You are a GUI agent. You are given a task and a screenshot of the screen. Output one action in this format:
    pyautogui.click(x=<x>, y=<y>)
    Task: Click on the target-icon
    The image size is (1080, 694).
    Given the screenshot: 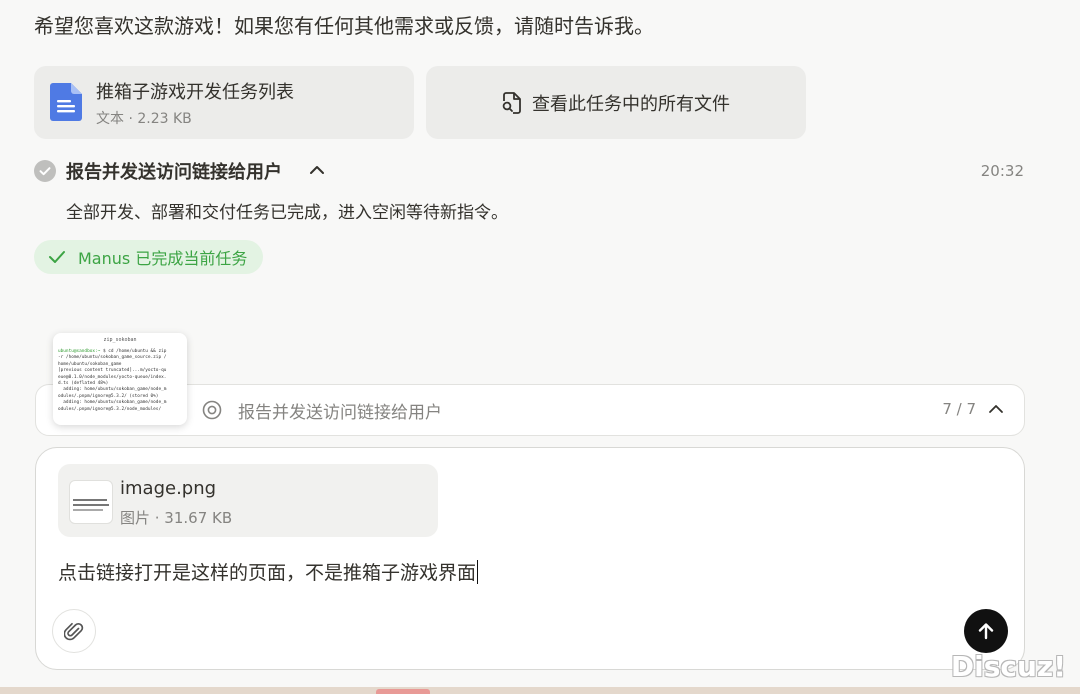 What is the action you would take?
    pyautogui.click(x=212, y=410)
    